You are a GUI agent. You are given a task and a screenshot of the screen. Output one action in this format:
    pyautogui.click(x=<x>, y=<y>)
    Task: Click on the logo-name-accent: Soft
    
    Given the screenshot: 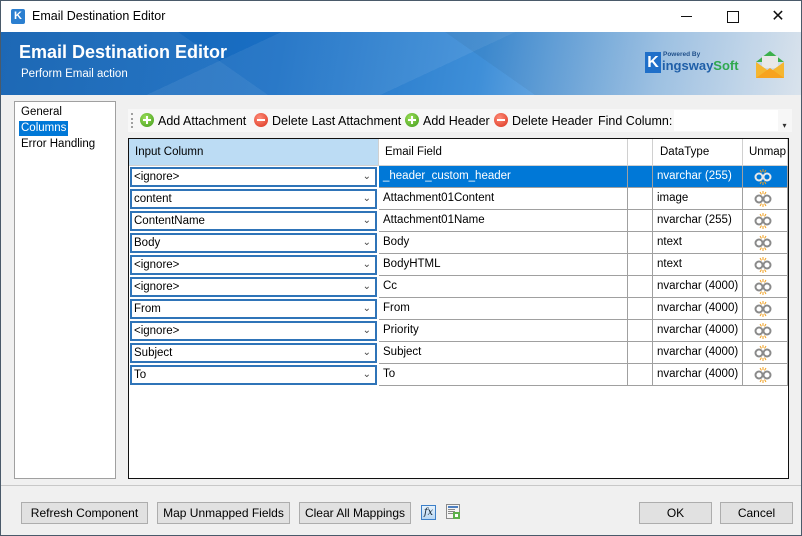 What is the action you would take?
    pyautogui.click(x=726, y=65)
    